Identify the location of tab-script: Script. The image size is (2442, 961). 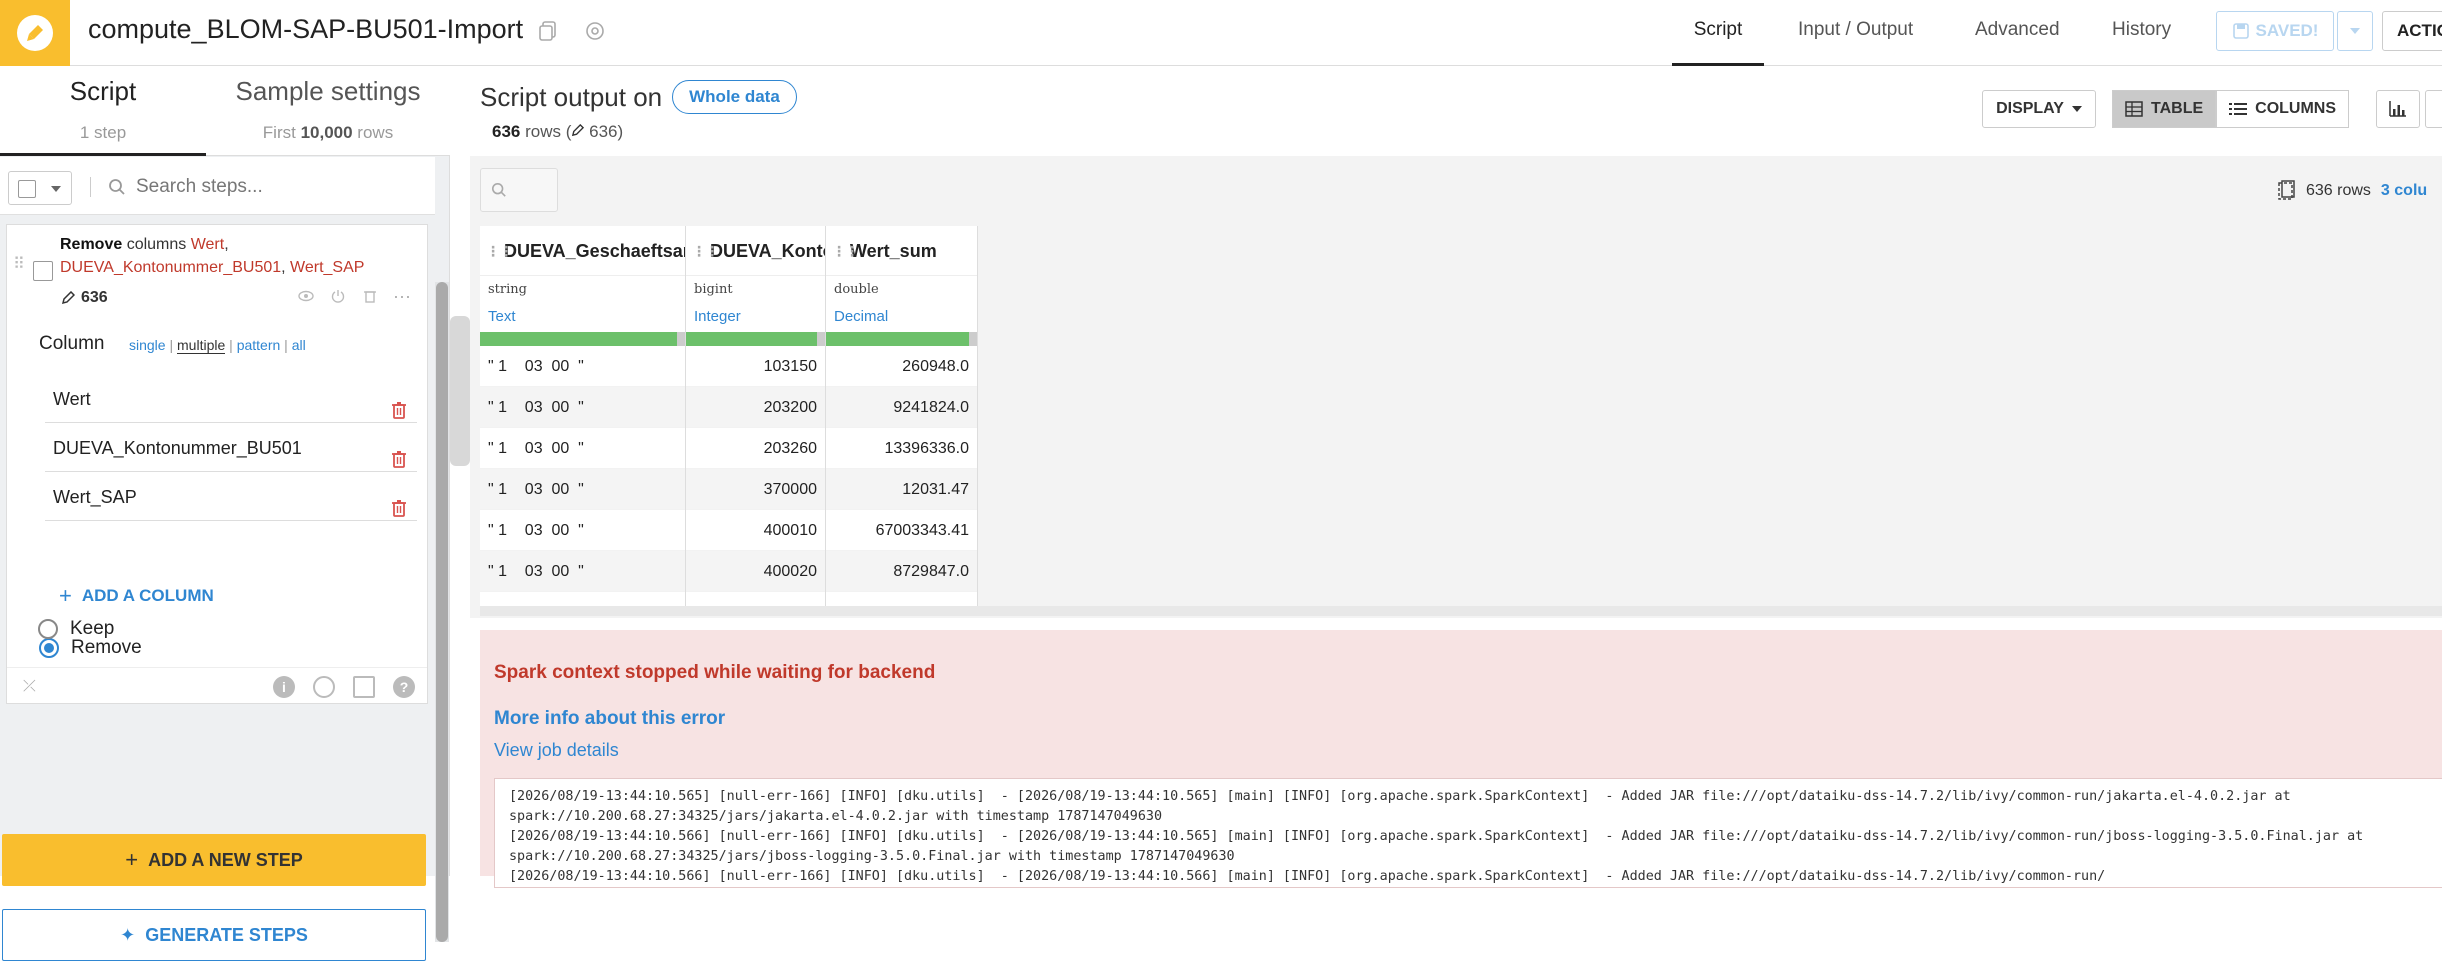
(1718, 33).